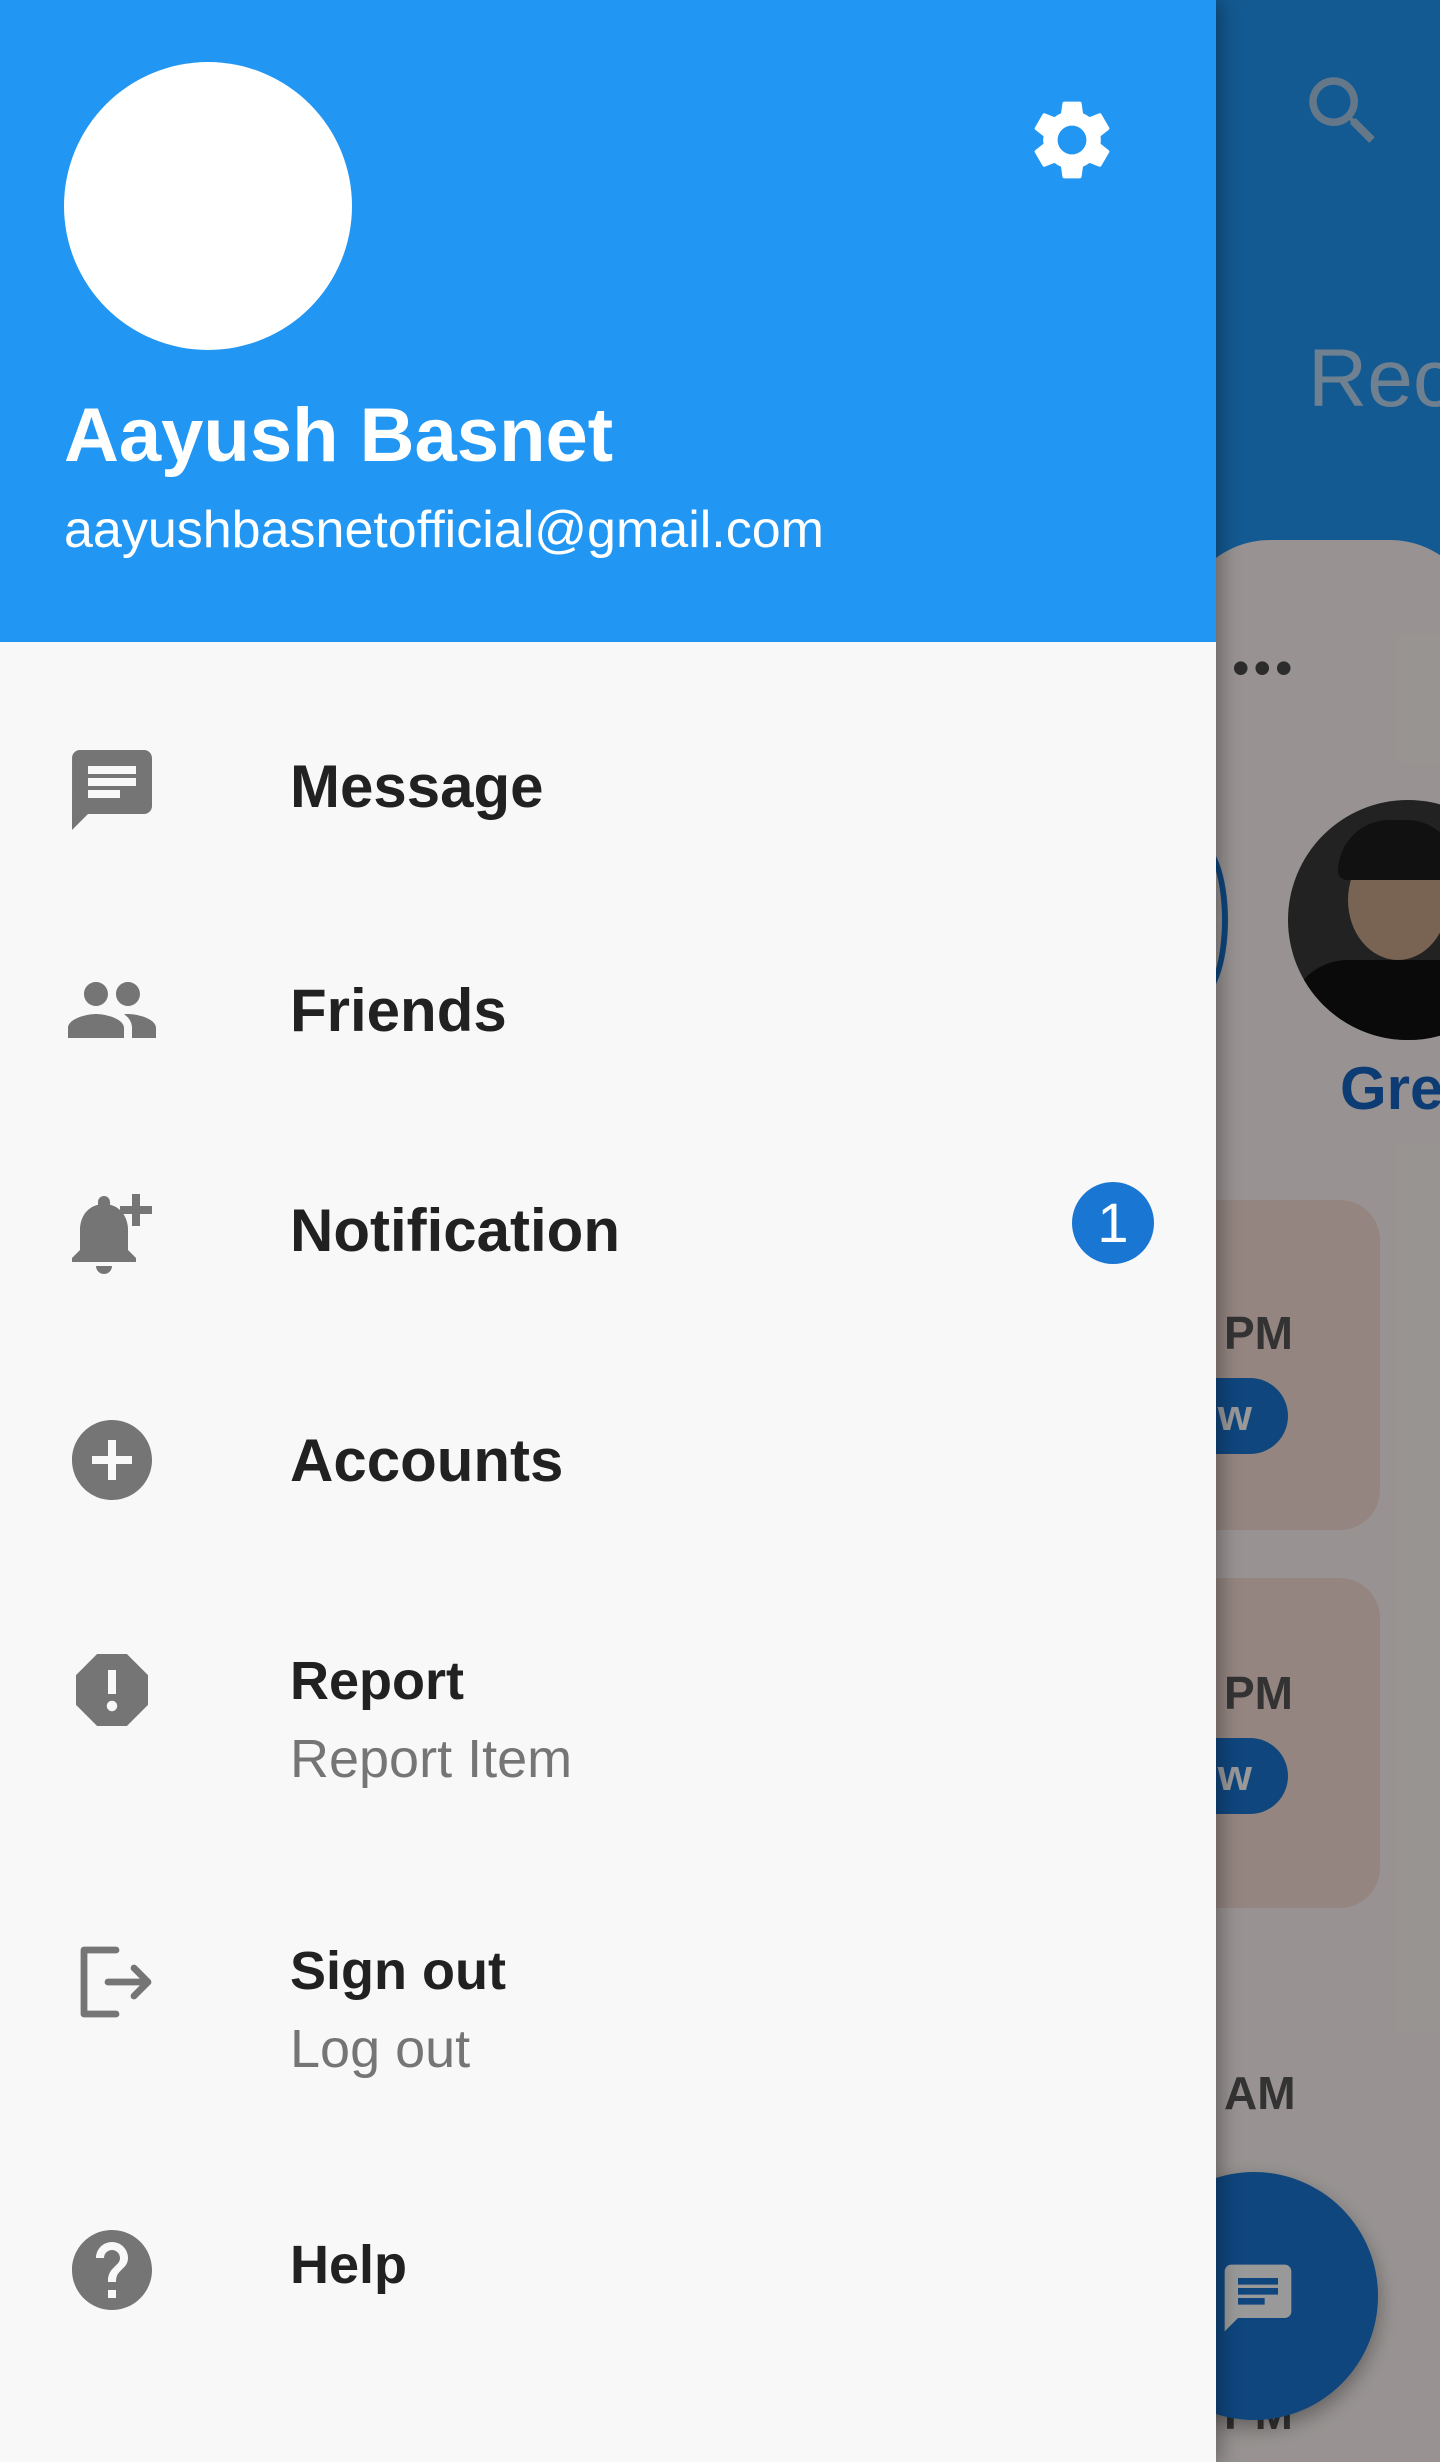 The width and height of the screenshot is (1440, 2462). I want to click on user-avatar, so click(208, 206).